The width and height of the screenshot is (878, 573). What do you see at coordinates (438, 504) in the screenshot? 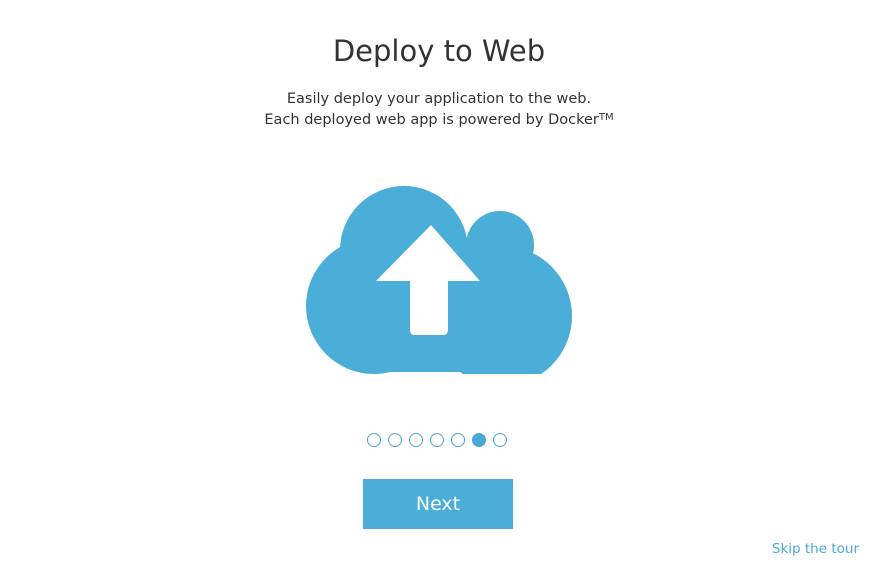
I see `next-button: Next` at bounding box center [438, 504].